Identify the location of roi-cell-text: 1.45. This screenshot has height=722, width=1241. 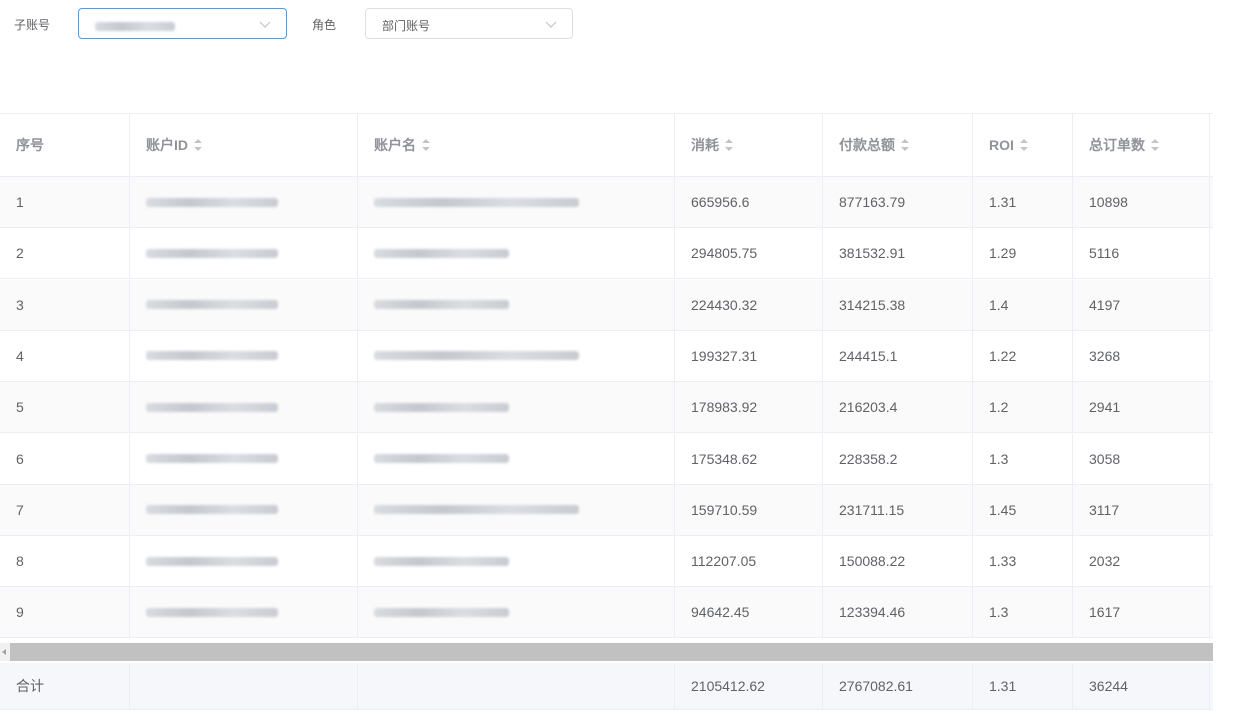
(1003, 509).